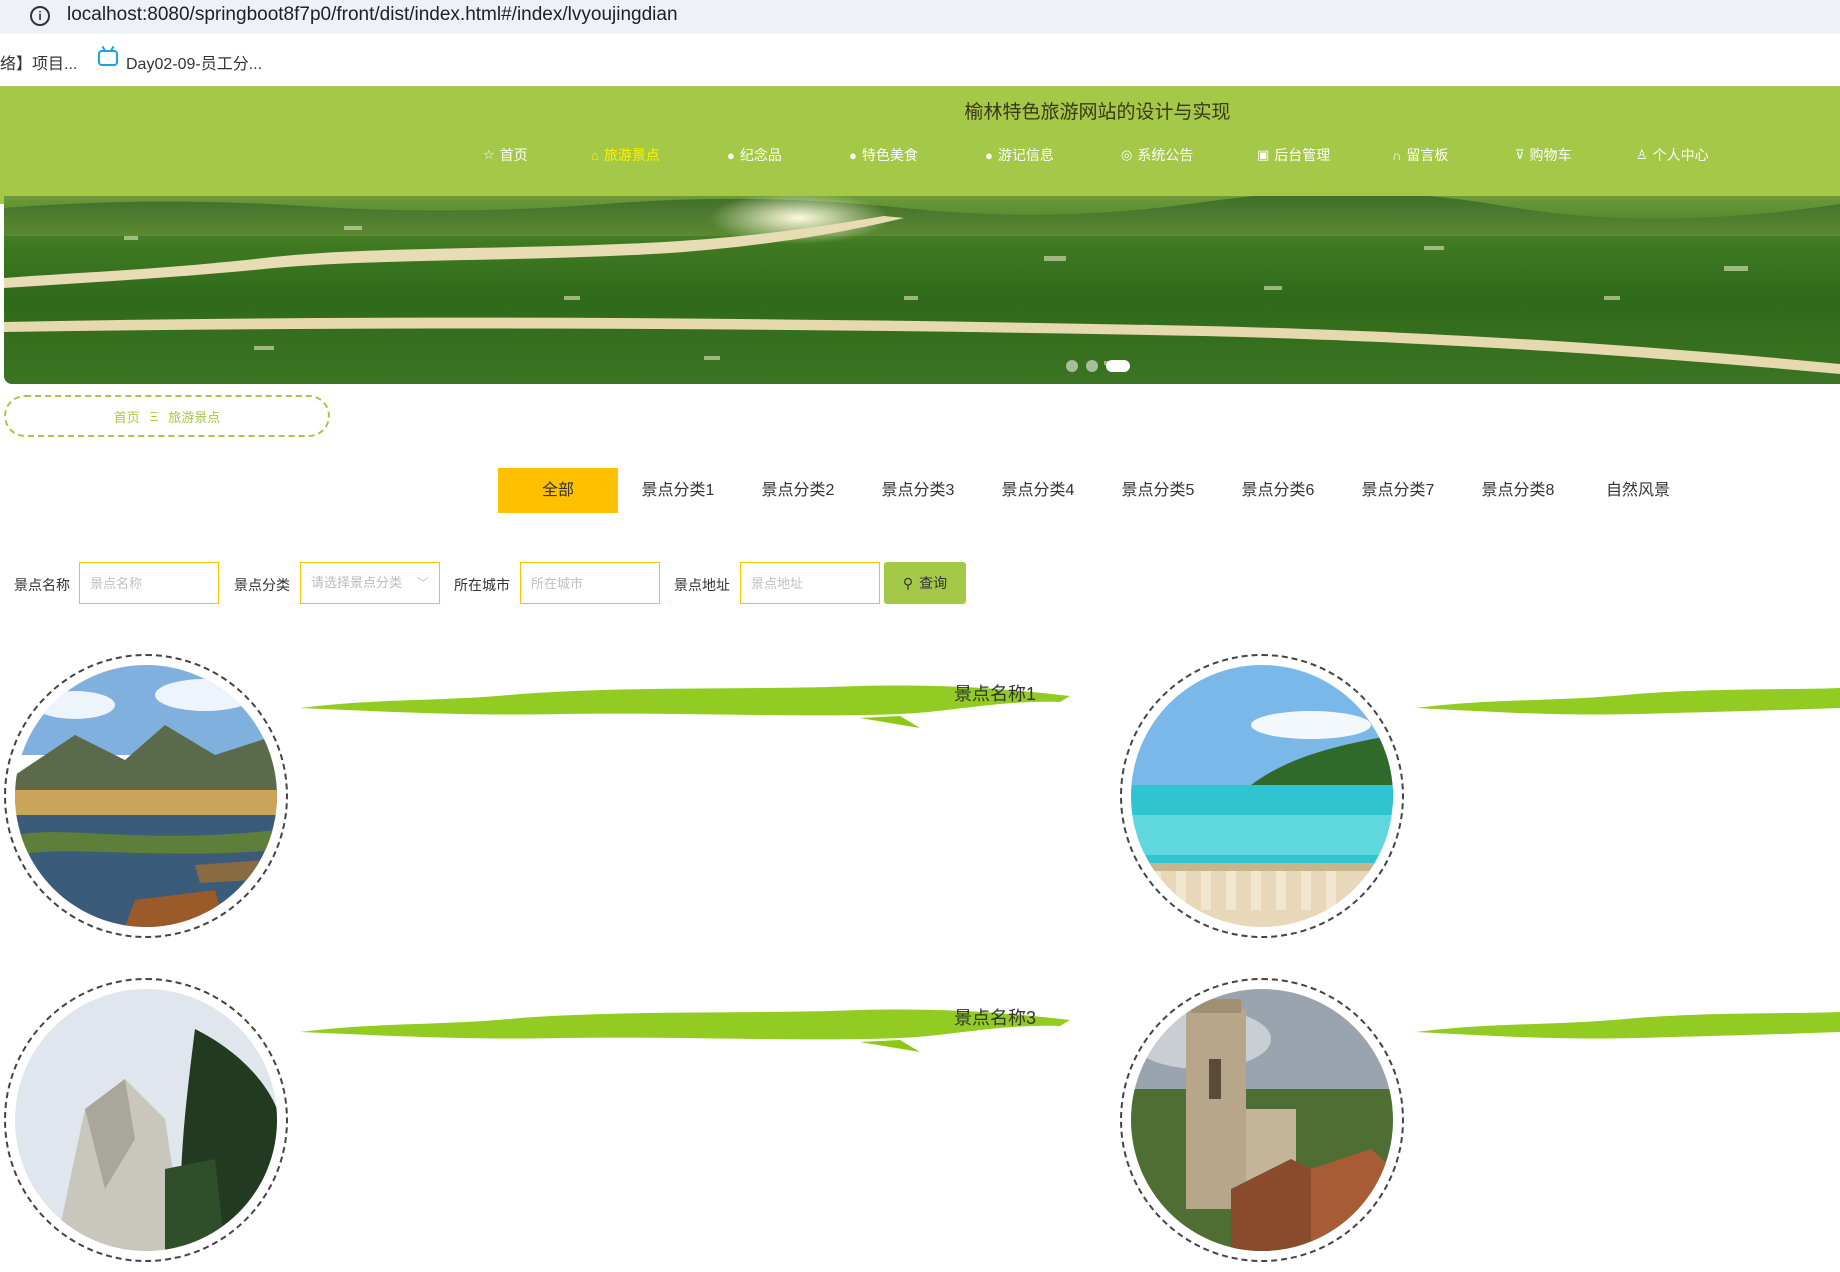  Describe the element at coordinates (590, 583) in the screenshot. I see `city-input` at that location.